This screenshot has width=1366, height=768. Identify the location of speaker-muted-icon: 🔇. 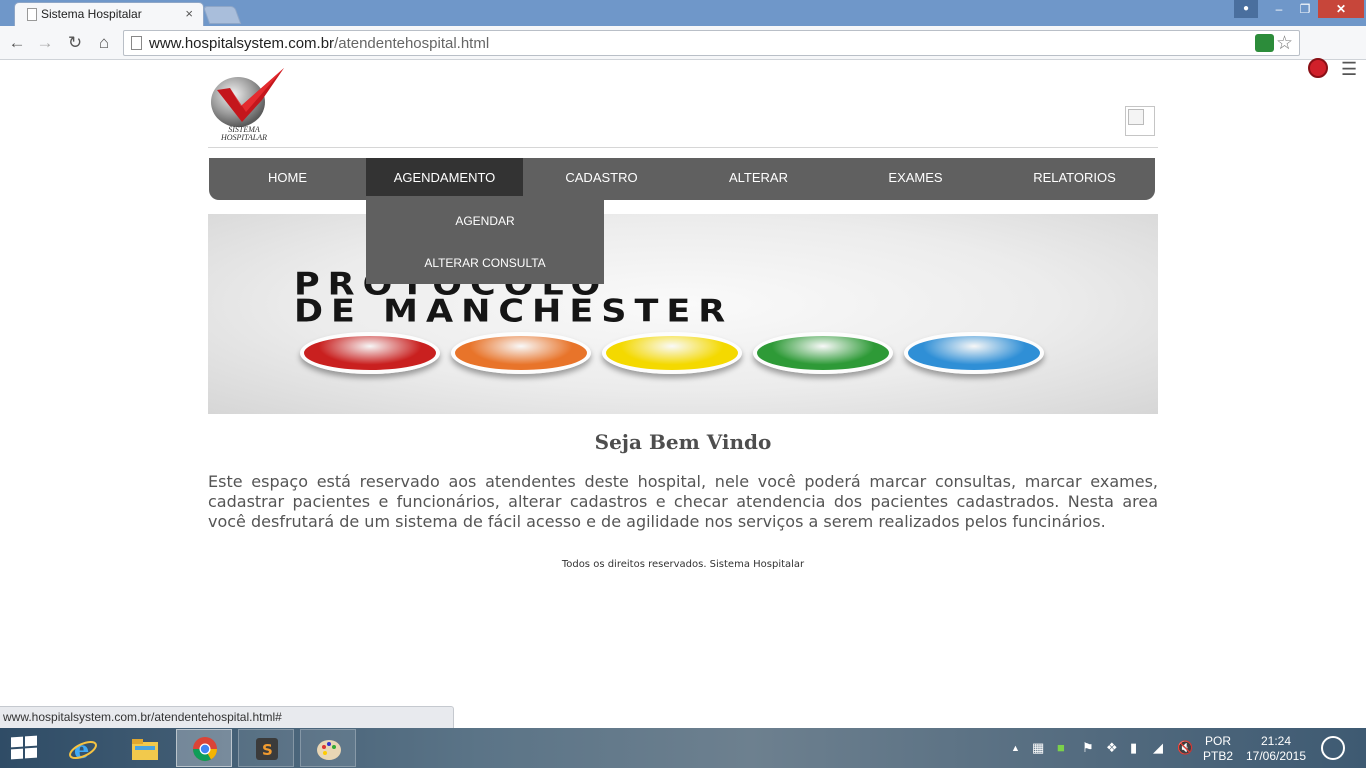
(1185, 748).